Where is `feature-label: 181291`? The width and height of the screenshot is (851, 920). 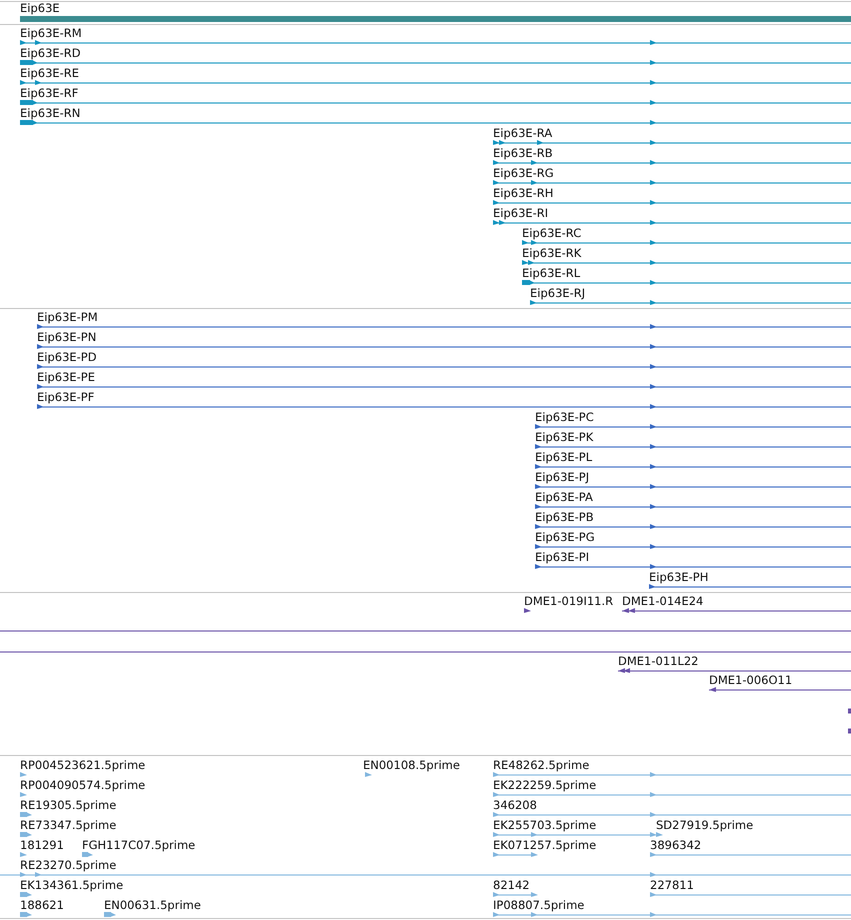
feature-label: 181291 is located at coordinates (42, 845).